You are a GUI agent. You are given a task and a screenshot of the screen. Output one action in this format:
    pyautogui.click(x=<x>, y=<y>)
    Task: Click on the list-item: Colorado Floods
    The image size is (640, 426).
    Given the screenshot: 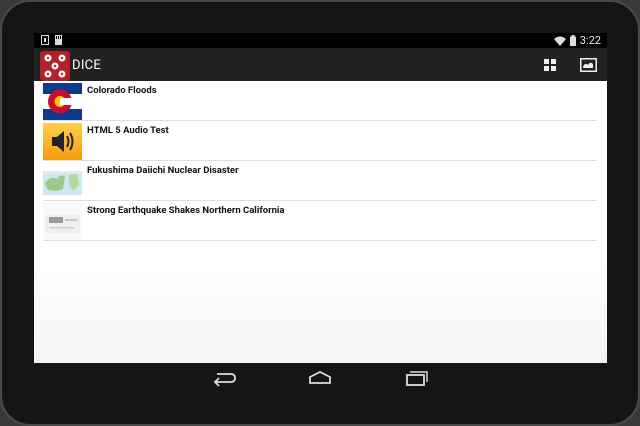 What is the action you would take?
    pyautogui.click(x=320, y=101)
    